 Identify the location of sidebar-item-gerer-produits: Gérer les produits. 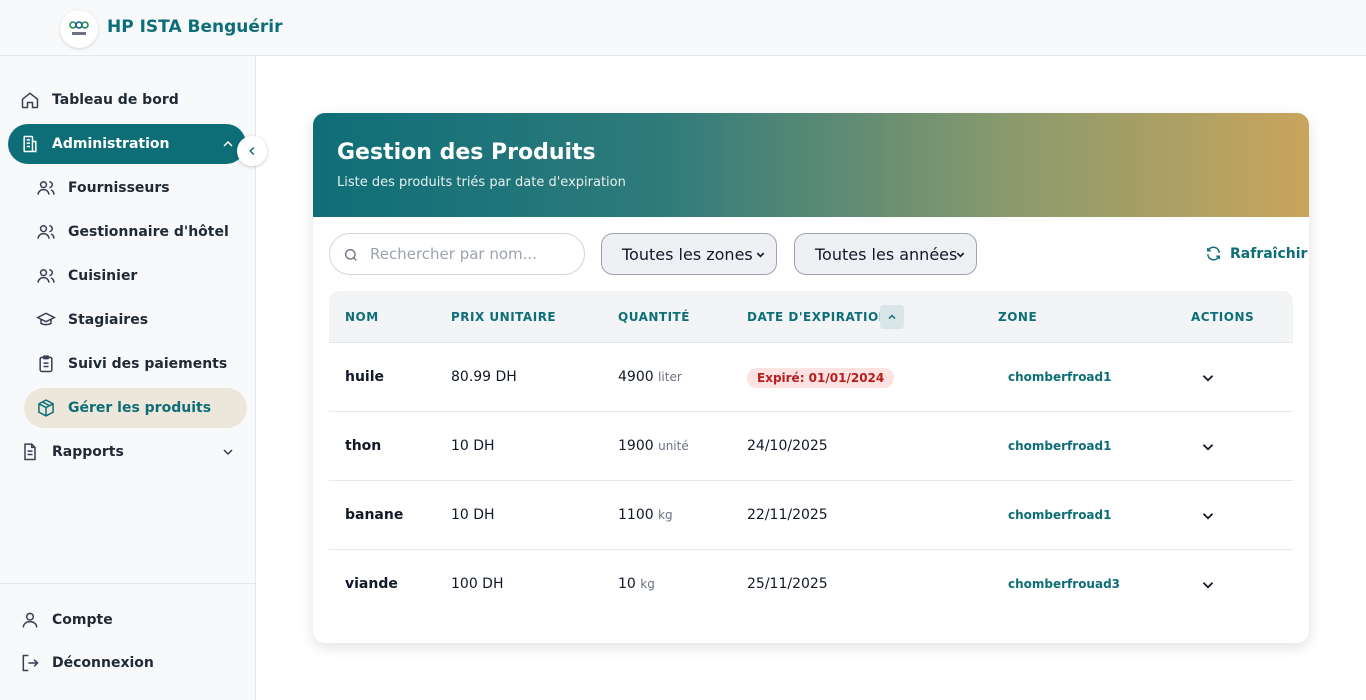
(135, 408).